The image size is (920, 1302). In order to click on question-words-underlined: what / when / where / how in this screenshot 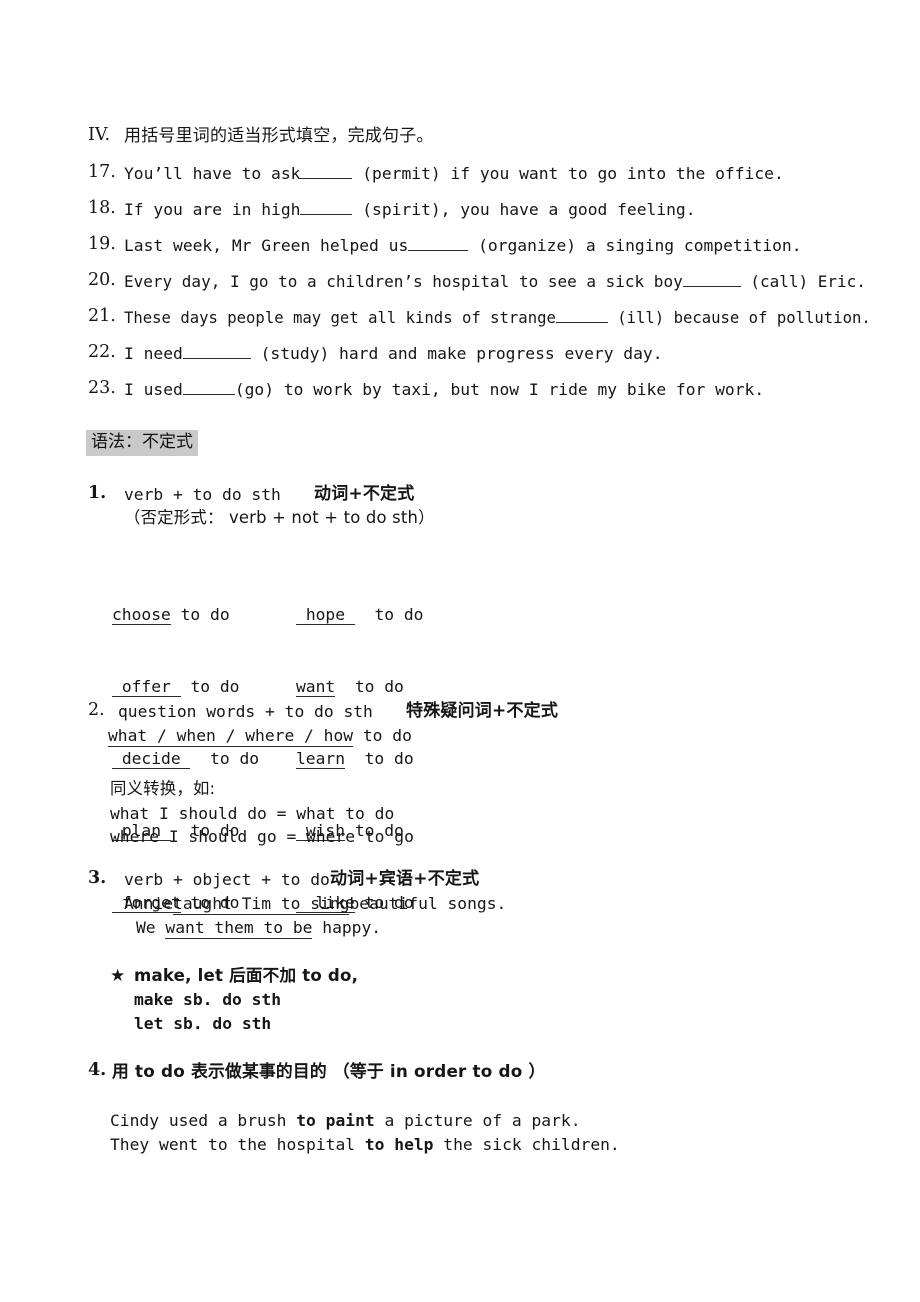, I will do `click(231, 736)`.